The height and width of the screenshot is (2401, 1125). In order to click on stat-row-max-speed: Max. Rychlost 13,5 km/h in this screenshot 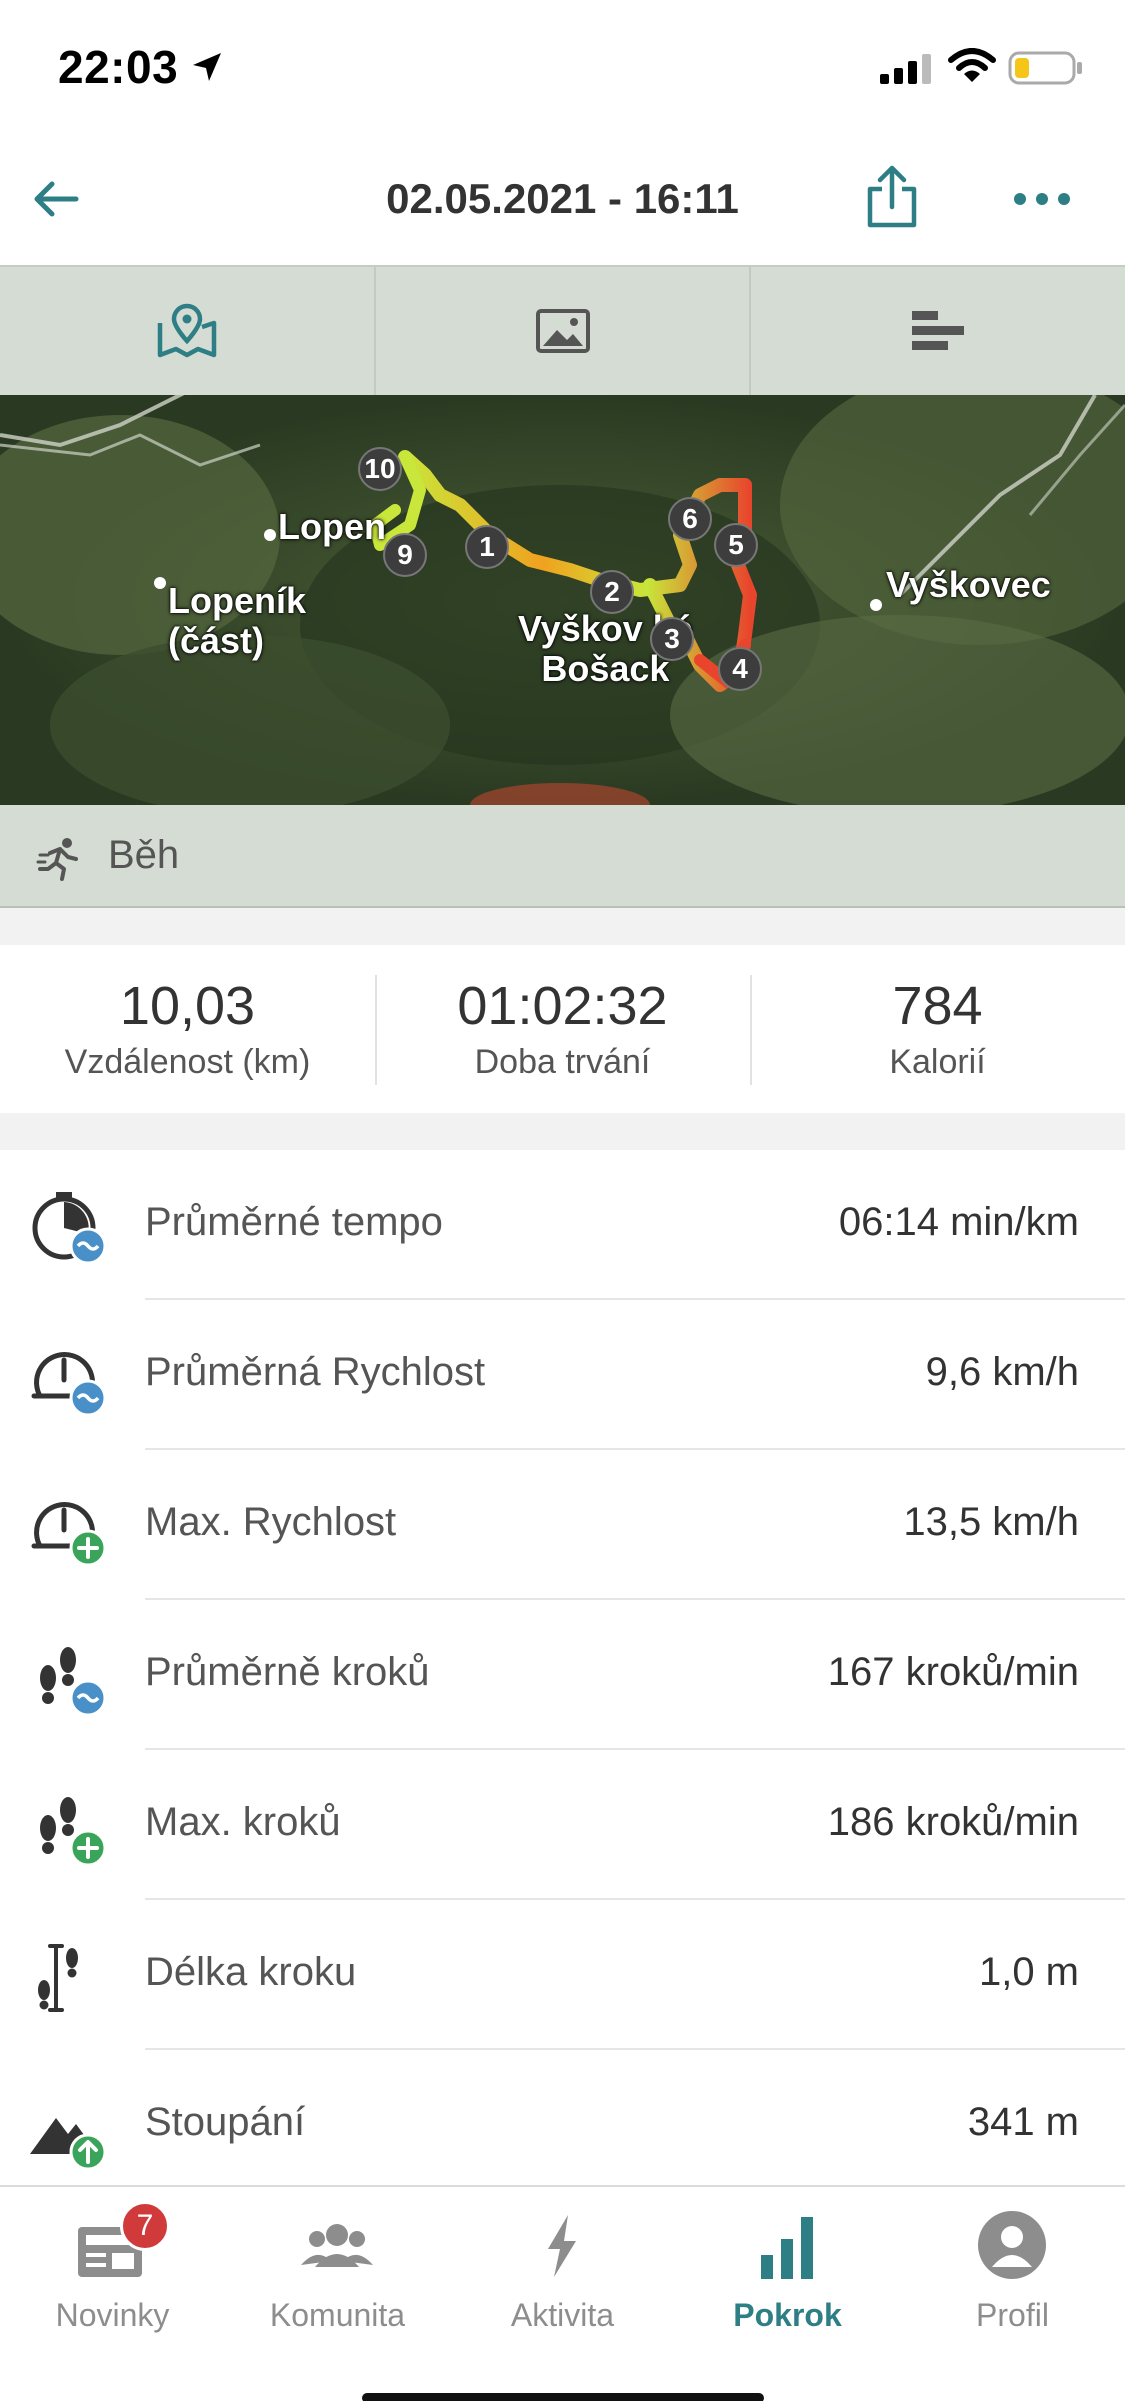, I will do `click(562, 1525)`.